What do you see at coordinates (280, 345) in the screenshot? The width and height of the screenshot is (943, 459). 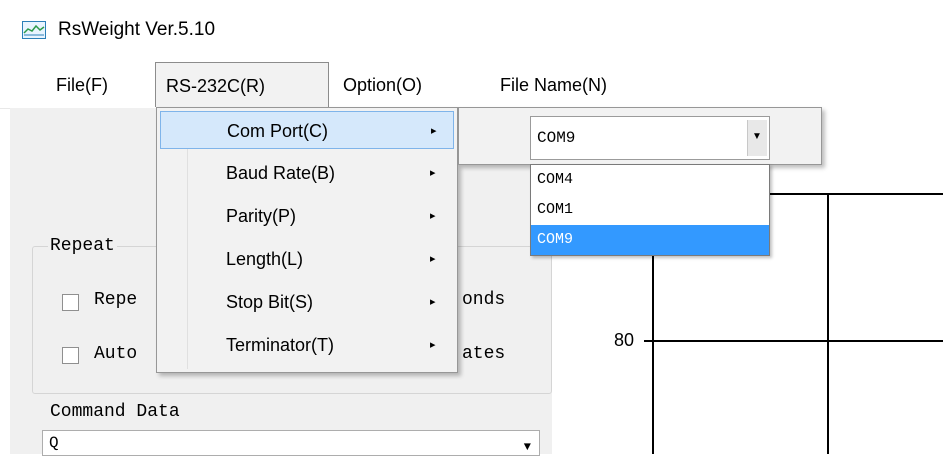 I see `menu-item-label: Terminator(T)` at bounding box center [280, 345].